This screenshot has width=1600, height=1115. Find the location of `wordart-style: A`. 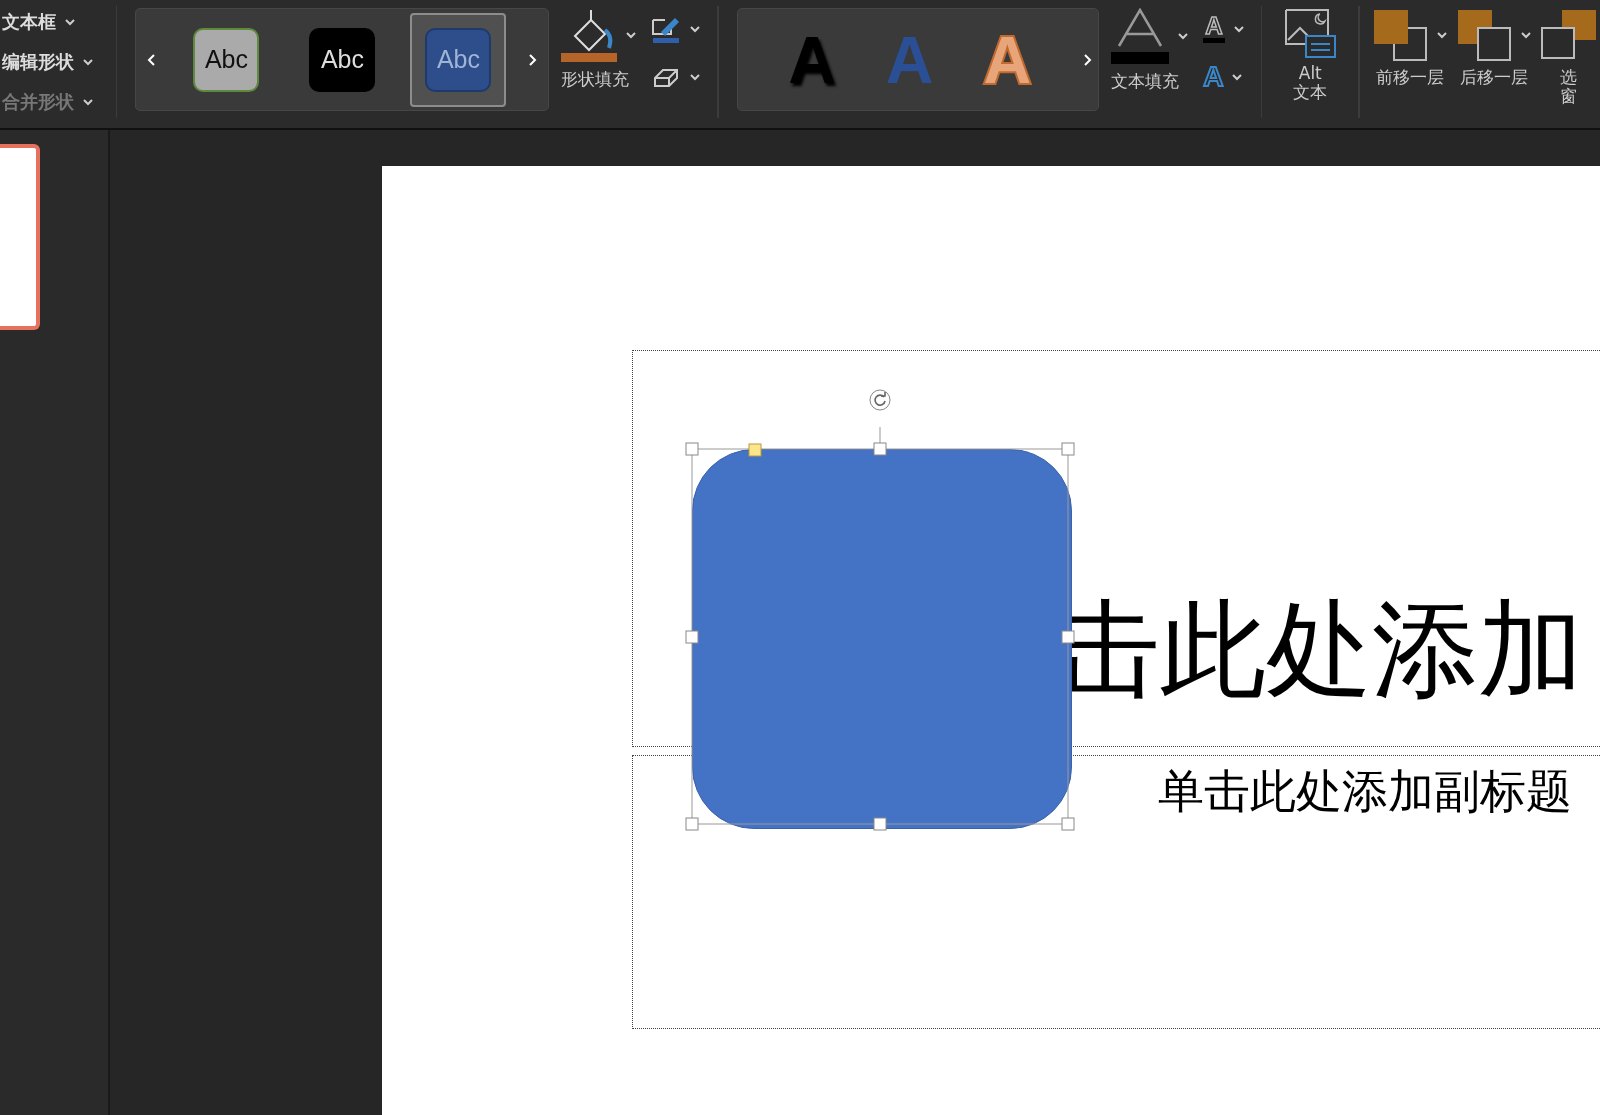

wordart-style: A is located at coordinates (1007, 59).